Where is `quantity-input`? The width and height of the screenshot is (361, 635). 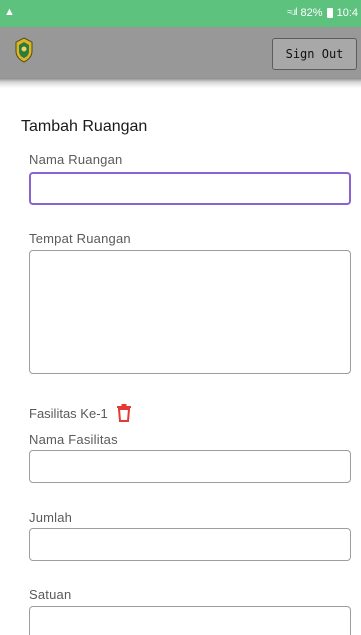 quantity-input is located at coordinates (190, 544).